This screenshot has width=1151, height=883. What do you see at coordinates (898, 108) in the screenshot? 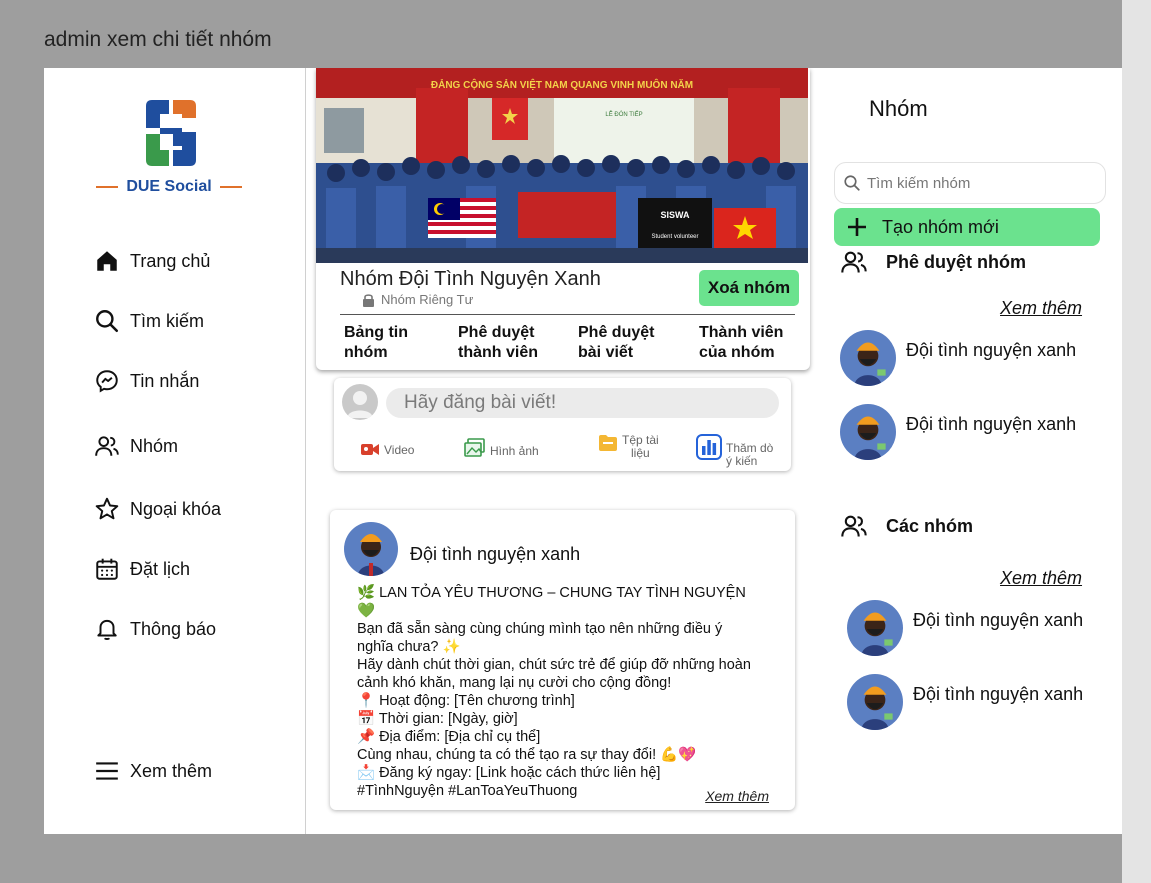
I see `right-panel-title: Nhóm` at bounding box center [898, 108].